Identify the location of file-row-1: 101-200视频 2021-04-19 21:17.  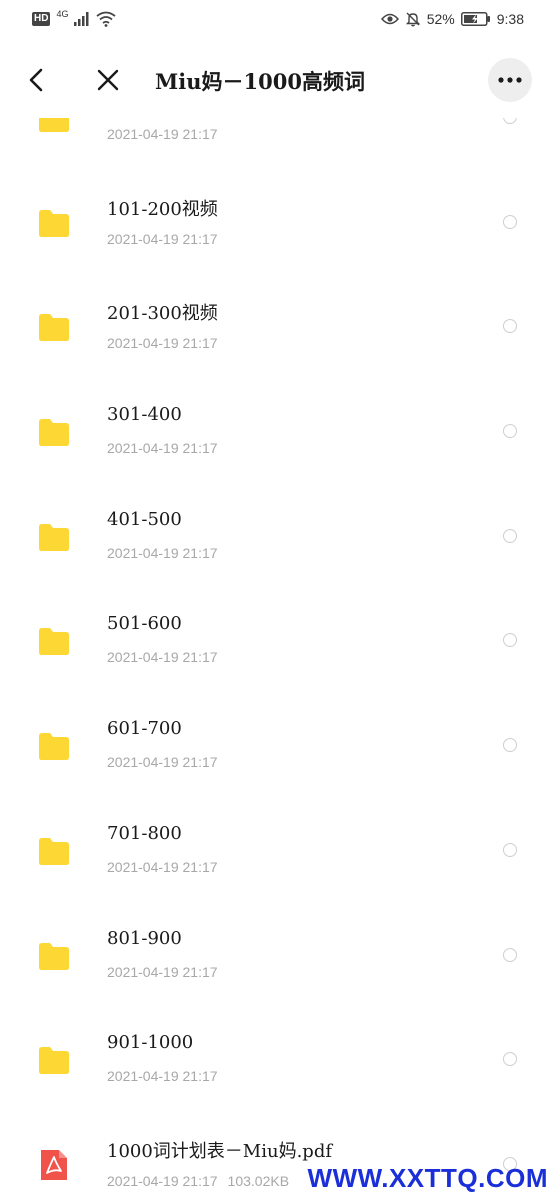
(277, 223).